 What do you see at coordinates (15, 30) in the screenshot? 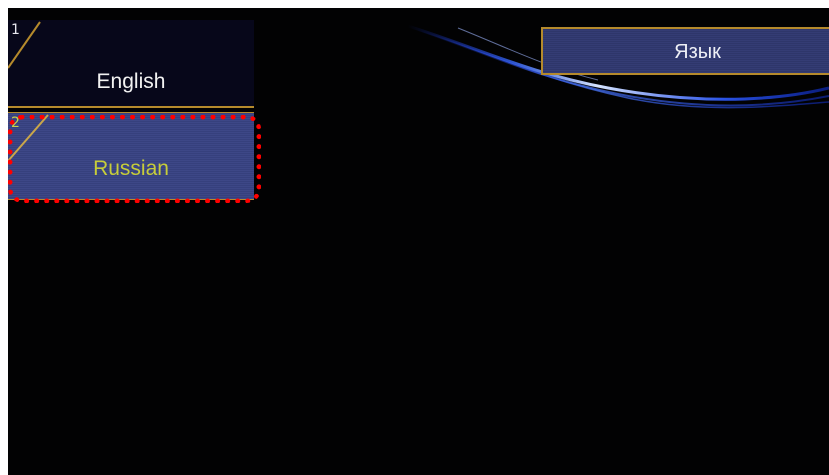
I see `menu-item-number: 1` at bounding box center [15, 30].